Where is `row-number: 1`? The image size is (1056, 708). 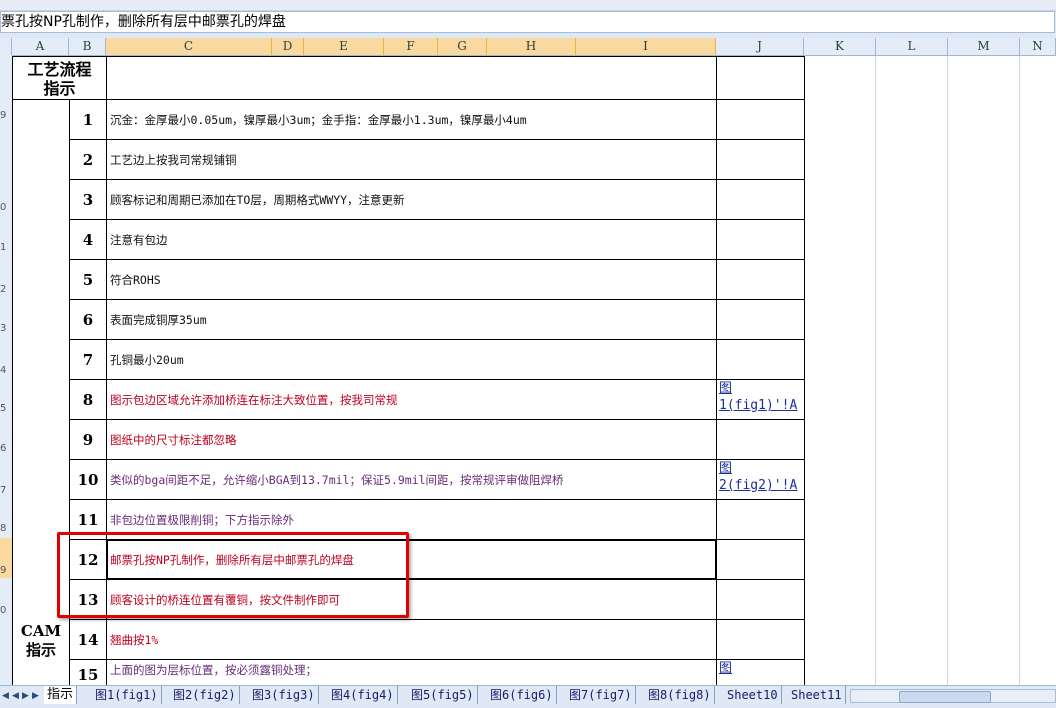 row-number: 1 is located at coordinates (6, 247).